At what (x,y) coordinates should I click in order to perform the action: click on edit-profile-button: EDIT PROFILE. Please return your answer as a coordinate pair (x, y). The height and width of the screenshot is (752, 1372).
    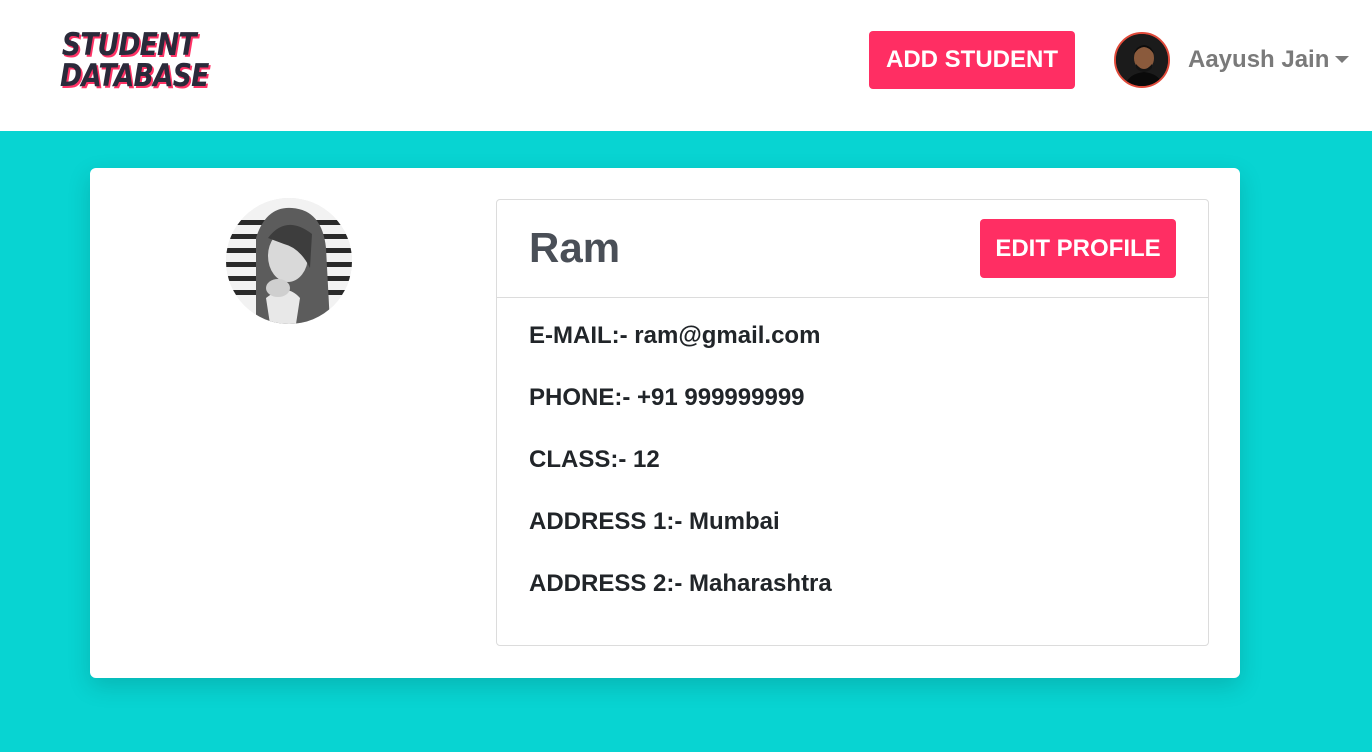
    Looking at the image, I should click on (1078, 248).